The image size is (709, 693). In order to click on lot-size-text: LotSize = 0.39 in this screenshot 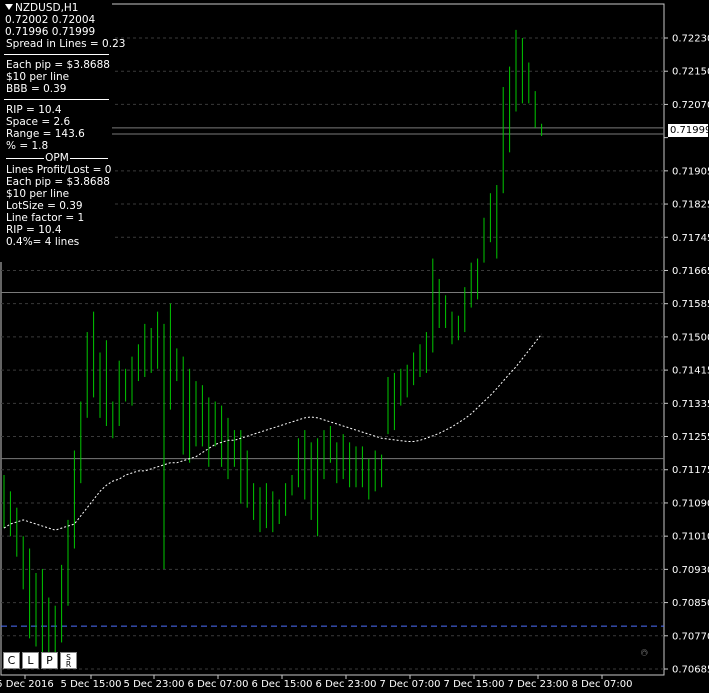, I will do `click(44, 206)`.